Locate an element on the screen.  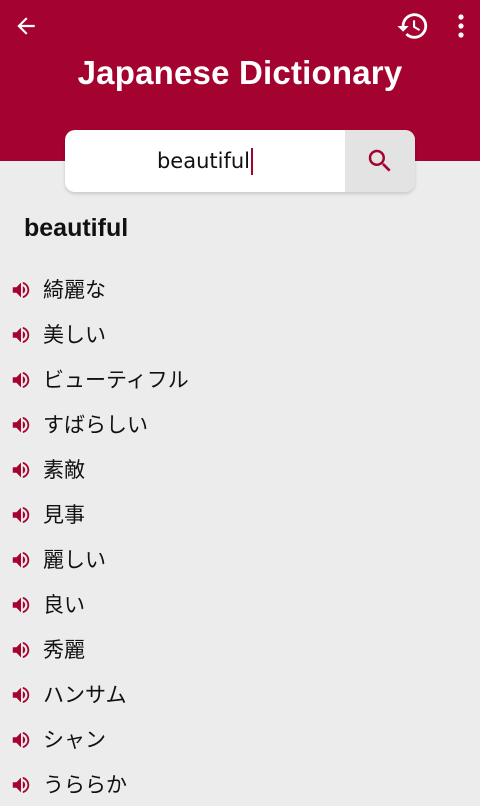
back-button is located at coordinates (26, 26).